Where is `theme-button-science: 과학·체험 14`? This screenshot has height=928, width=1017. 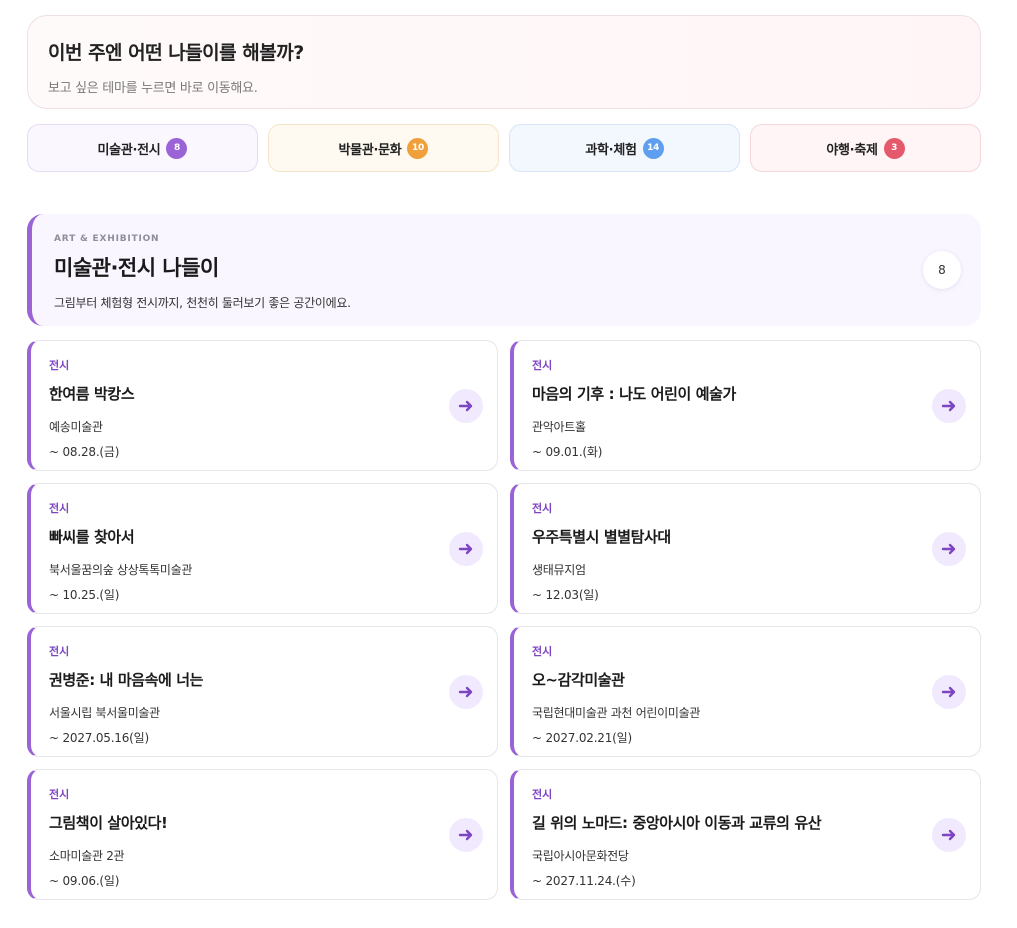
theme-button-science: 과학·체험 14 is located at coordinates (624, 148).